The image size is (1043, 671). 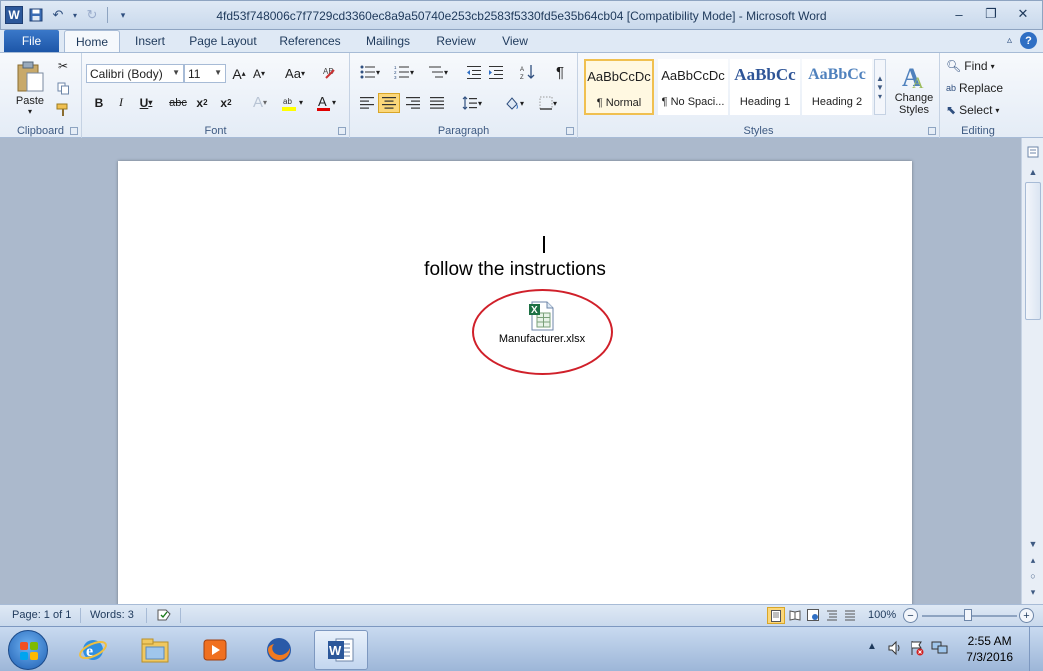 I want to click on close-icon: ✕, so click(x=1023, y=14).